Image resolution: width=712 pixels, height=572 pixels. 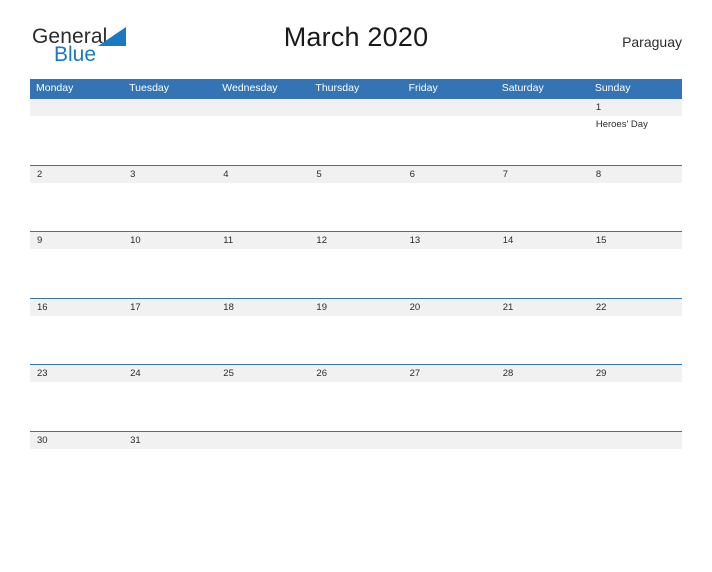 I want to click on day-number: 14, so click(x=542, y=240).